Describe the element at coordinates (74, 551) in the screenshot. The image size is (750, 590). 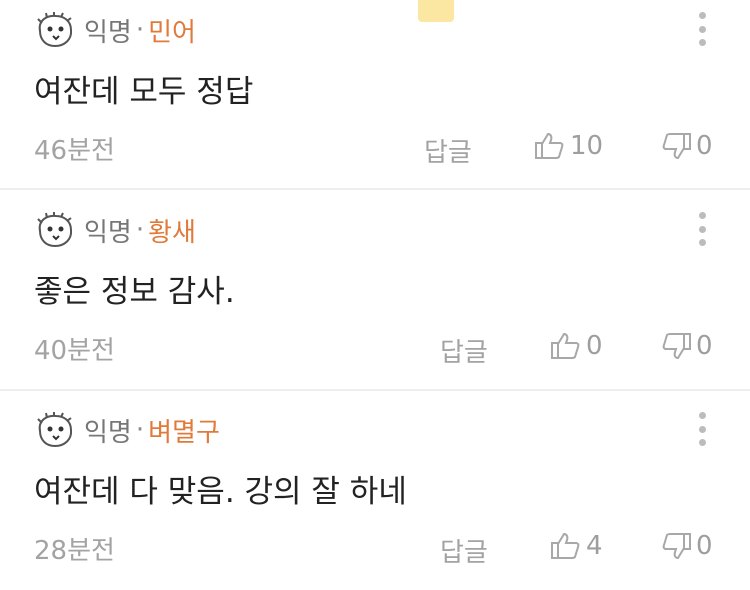
I see `comment-time: 28분전` at that location.